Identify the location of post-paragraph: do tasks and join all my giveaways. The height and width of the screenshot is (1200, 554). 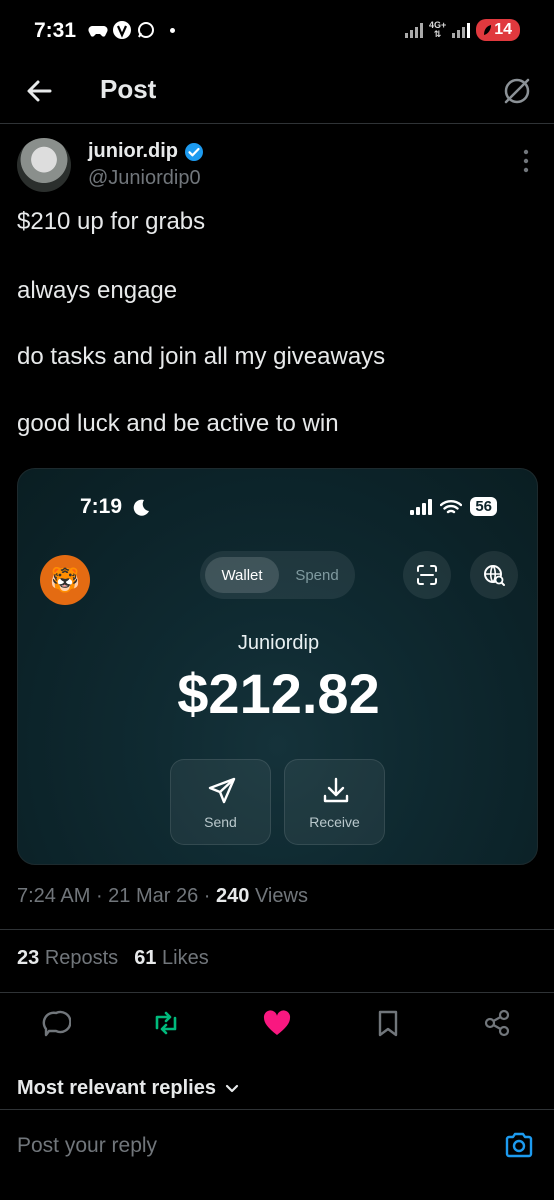
(201, 356).